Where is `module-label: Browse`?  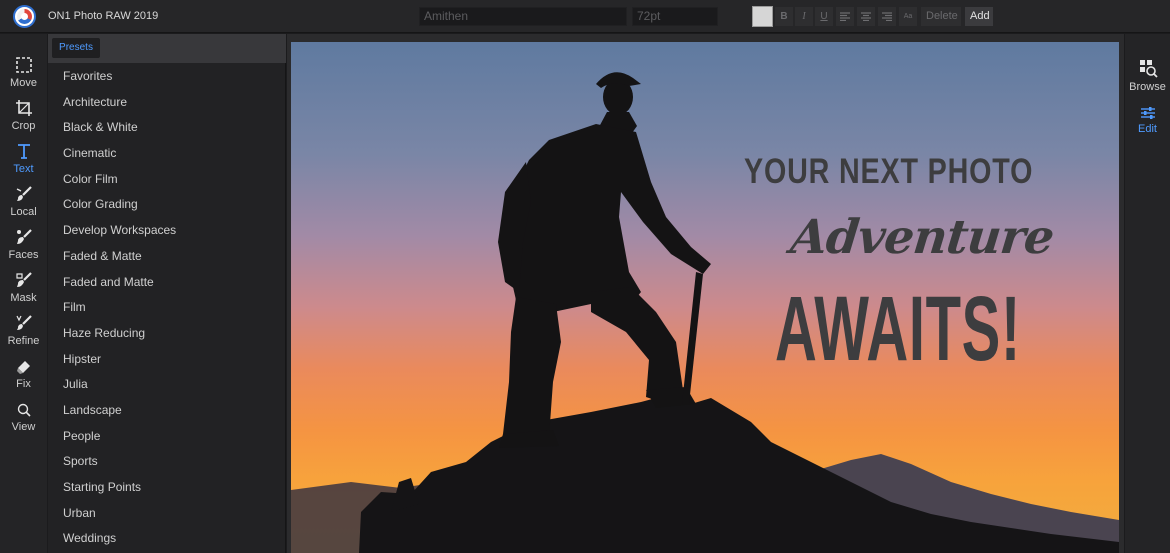
module-label: Browse is located at coordinates (1147, 87).